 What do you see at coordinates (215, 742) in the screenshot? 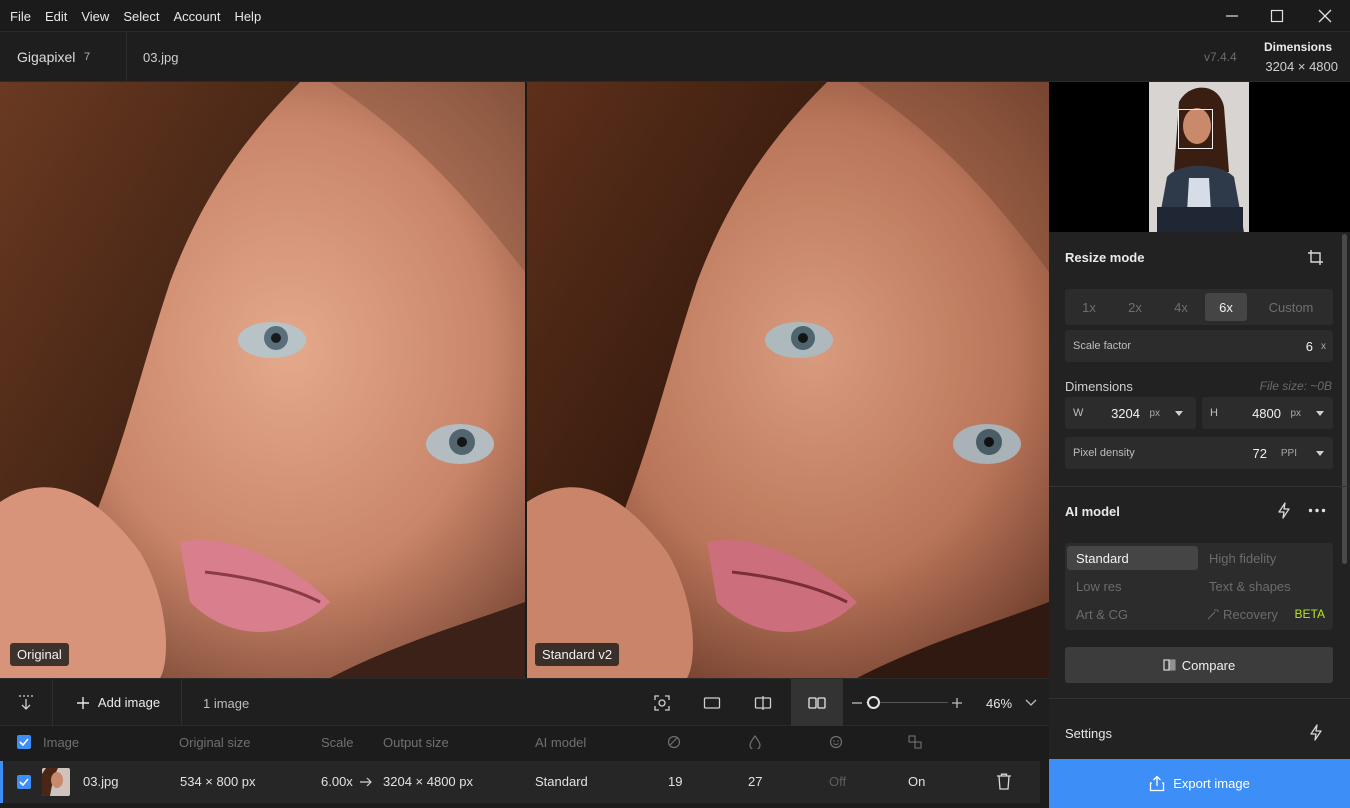
I see `column-header-original-size: Original size` at bounding box center [215, 742].